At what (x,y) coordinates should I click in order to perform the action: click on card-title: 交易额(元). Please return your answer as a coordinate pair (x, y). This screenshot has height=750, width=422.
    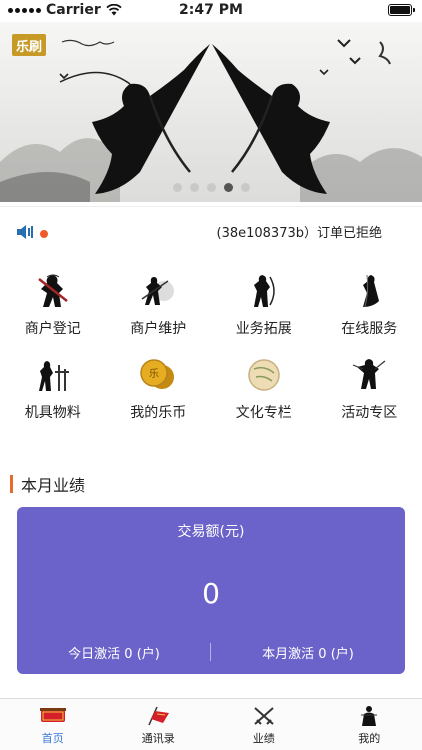
    Looking at the image, I should click on (211, 532).